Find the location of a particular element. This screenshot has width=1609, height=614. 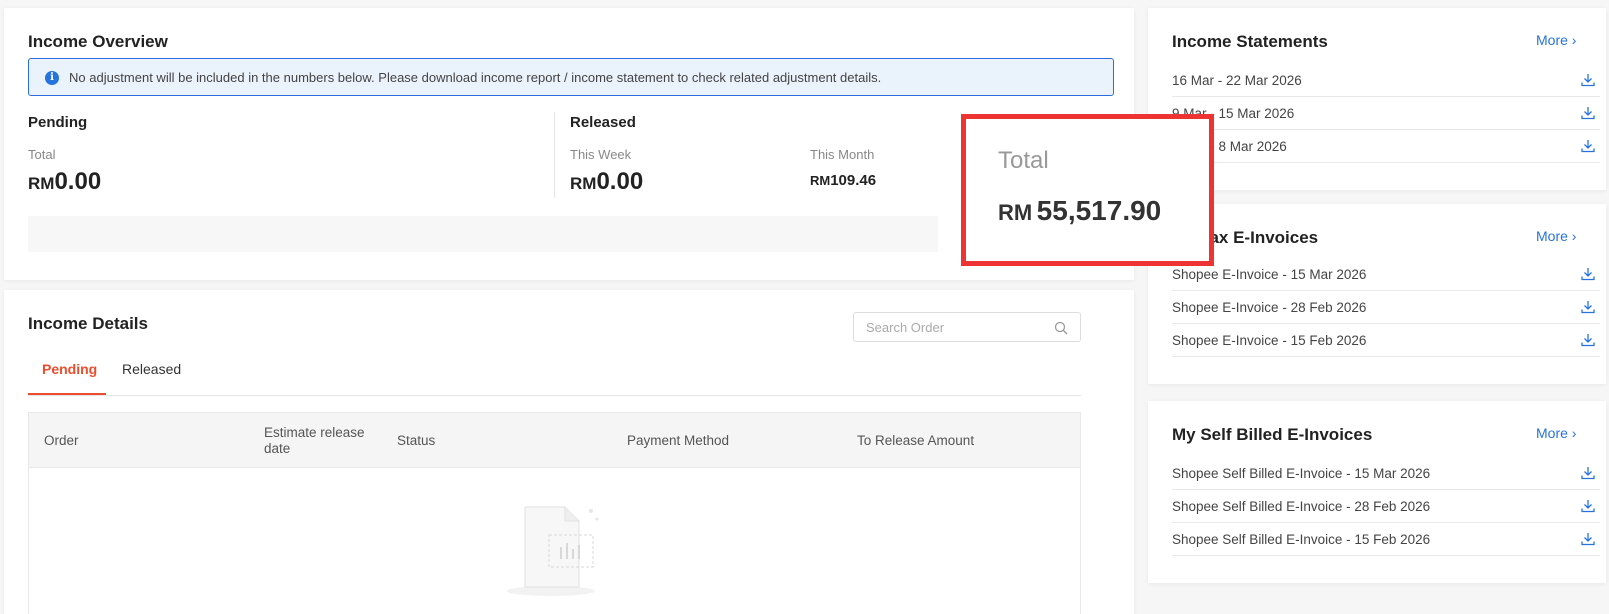

footer-bar is located at coordinates (483, 234).